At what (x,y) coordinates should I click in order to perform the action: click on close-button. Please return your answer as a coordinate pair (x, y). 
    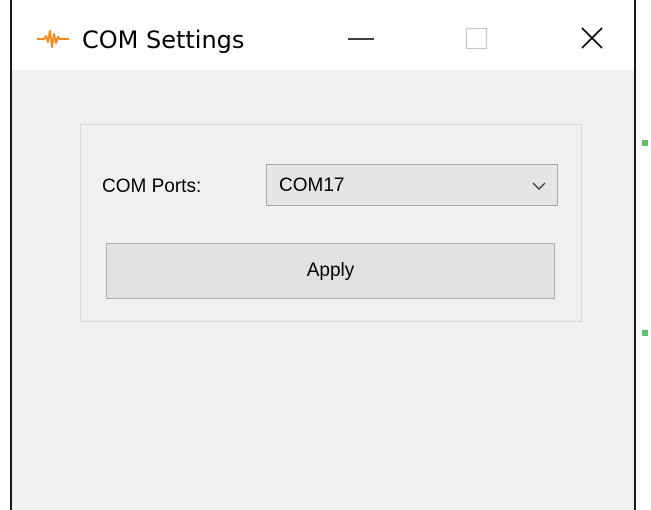
    Looking at the image, I should click on (596, 40).